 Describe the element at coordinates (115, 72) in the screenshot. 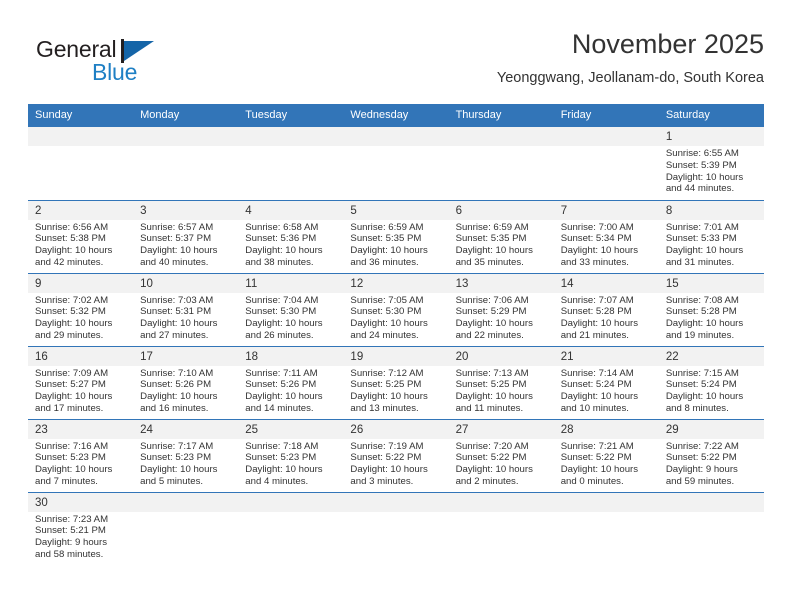

I see `logo-text-blue: Blue` at that location.